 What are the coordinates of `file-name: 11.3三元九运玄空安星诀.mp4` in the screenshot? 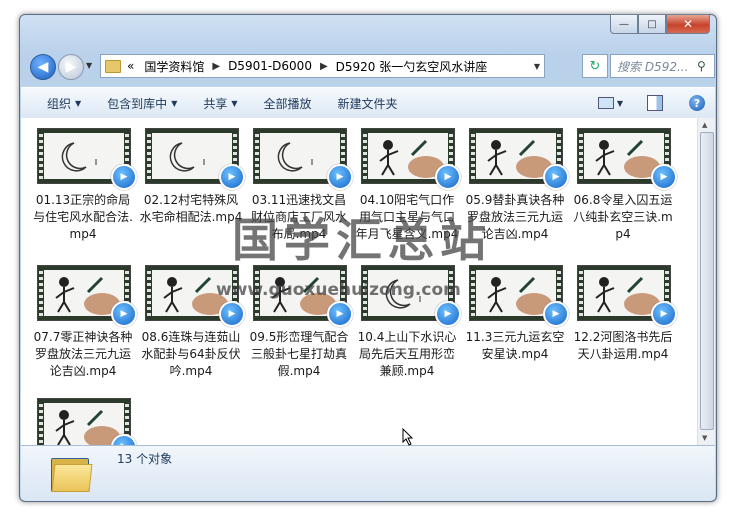 It's located at (515, 345).